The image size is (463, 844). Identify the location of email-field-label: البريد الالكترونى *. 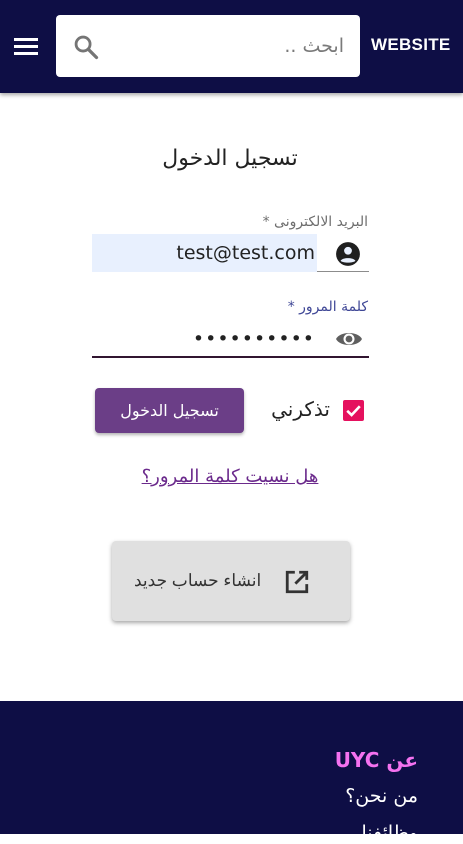
(315, 222).